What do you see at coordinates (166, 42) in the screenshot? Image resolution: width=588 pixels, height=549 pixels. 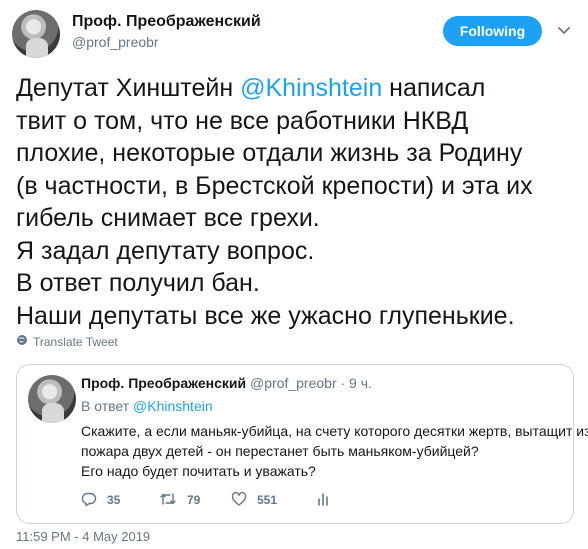 I see `author-handle: @prof_preobr` at bounding box center [166, 42].